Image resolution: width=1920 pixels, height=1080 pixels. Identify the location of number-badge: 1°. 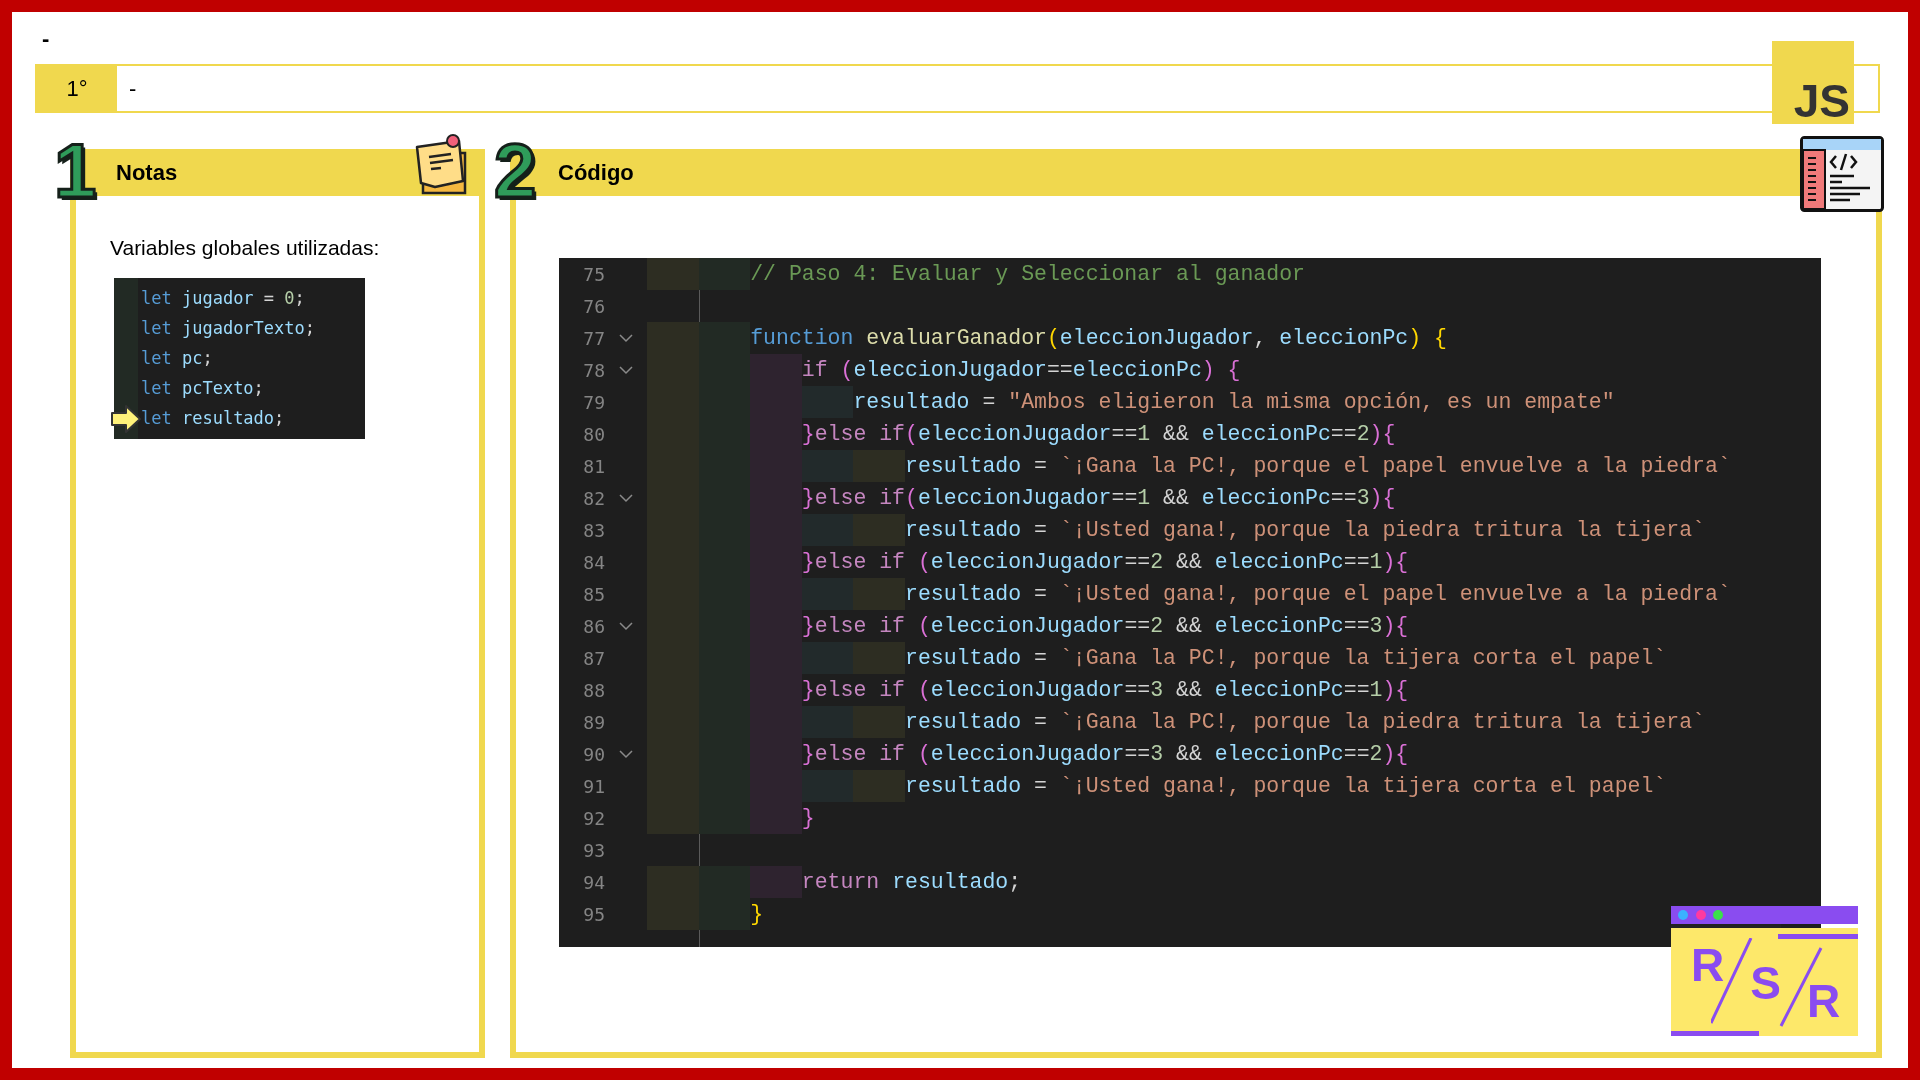
(77, 88).